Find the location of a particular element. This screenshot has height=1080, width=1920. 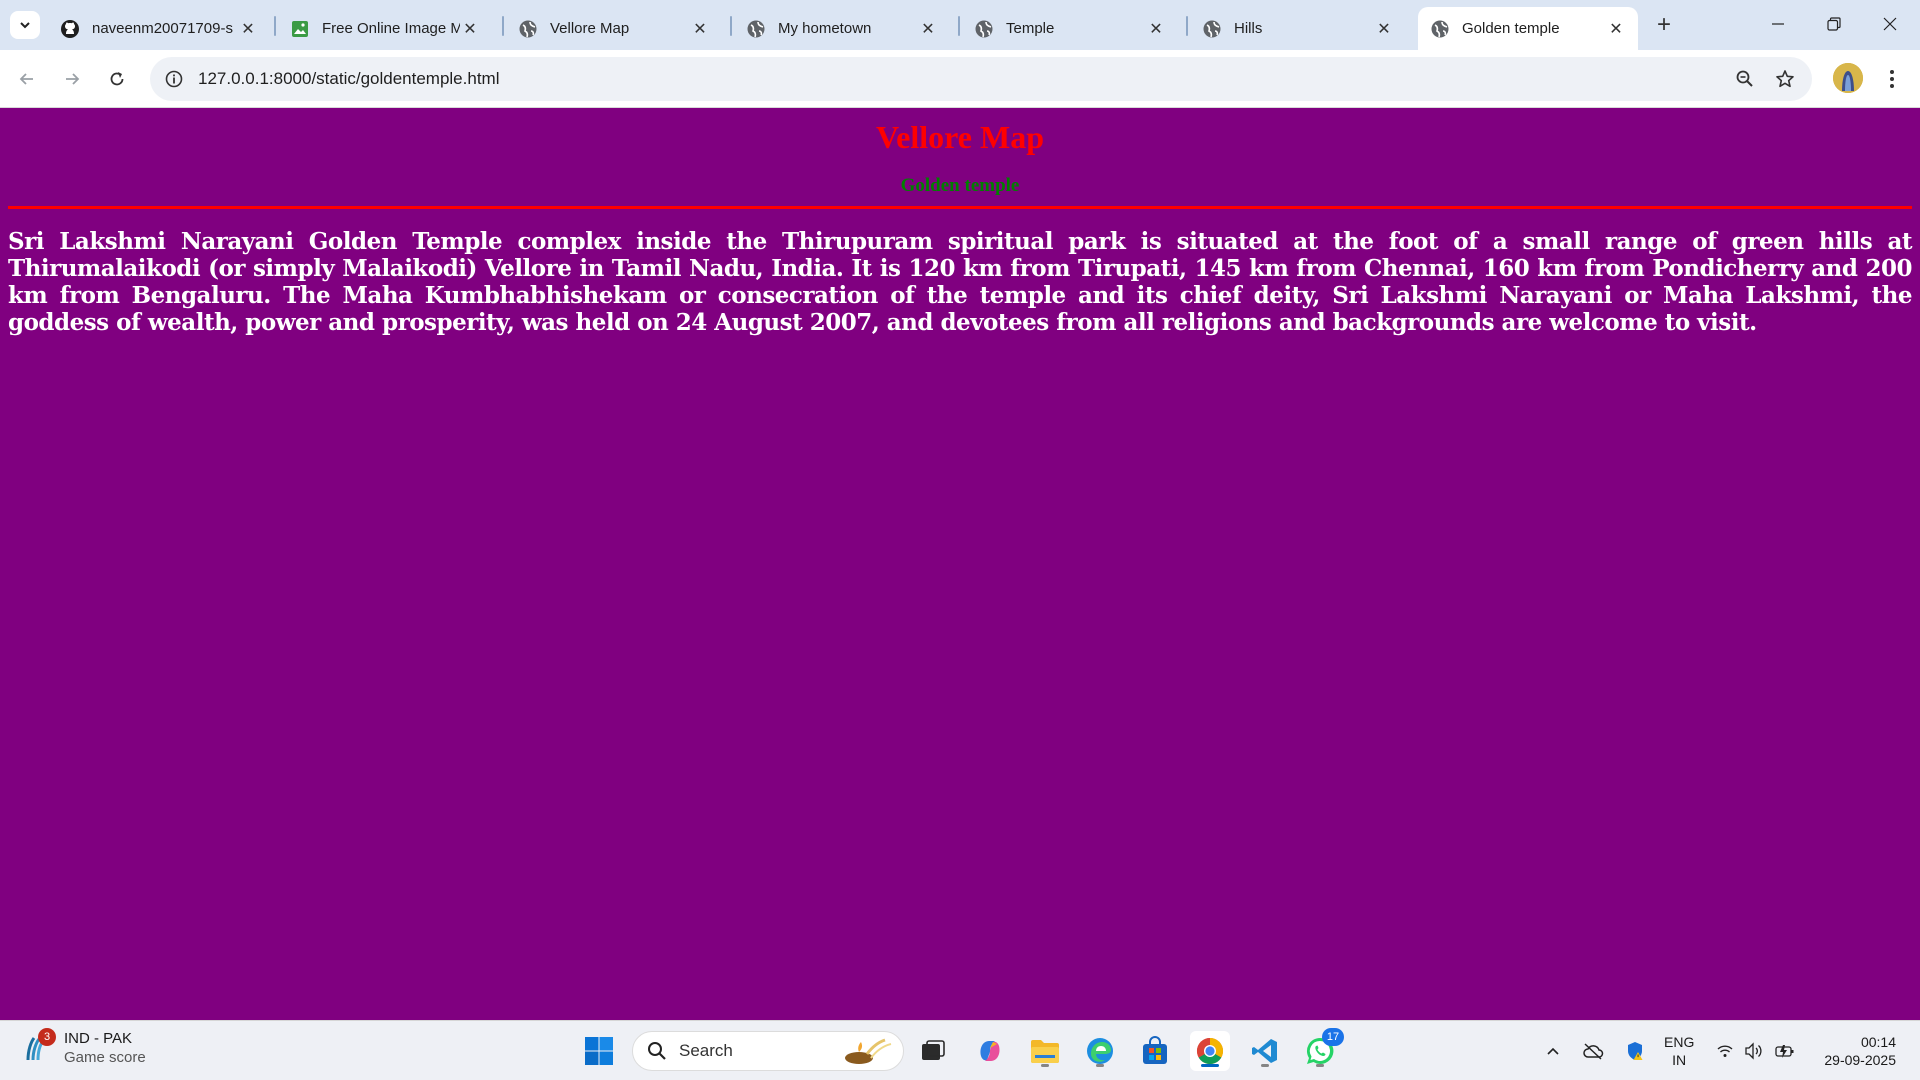

new-tab-button: + is located at coordinates (1664, 25).